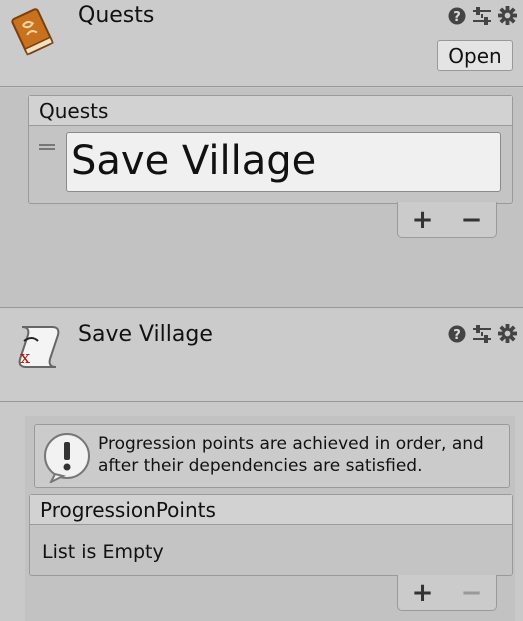 This screenshot has height=621, width=523. What do you see at coordinates (261, 43) in the screenshot?
I see `quests-component-header: Quests ? Open` at bounding box center [261, 43].